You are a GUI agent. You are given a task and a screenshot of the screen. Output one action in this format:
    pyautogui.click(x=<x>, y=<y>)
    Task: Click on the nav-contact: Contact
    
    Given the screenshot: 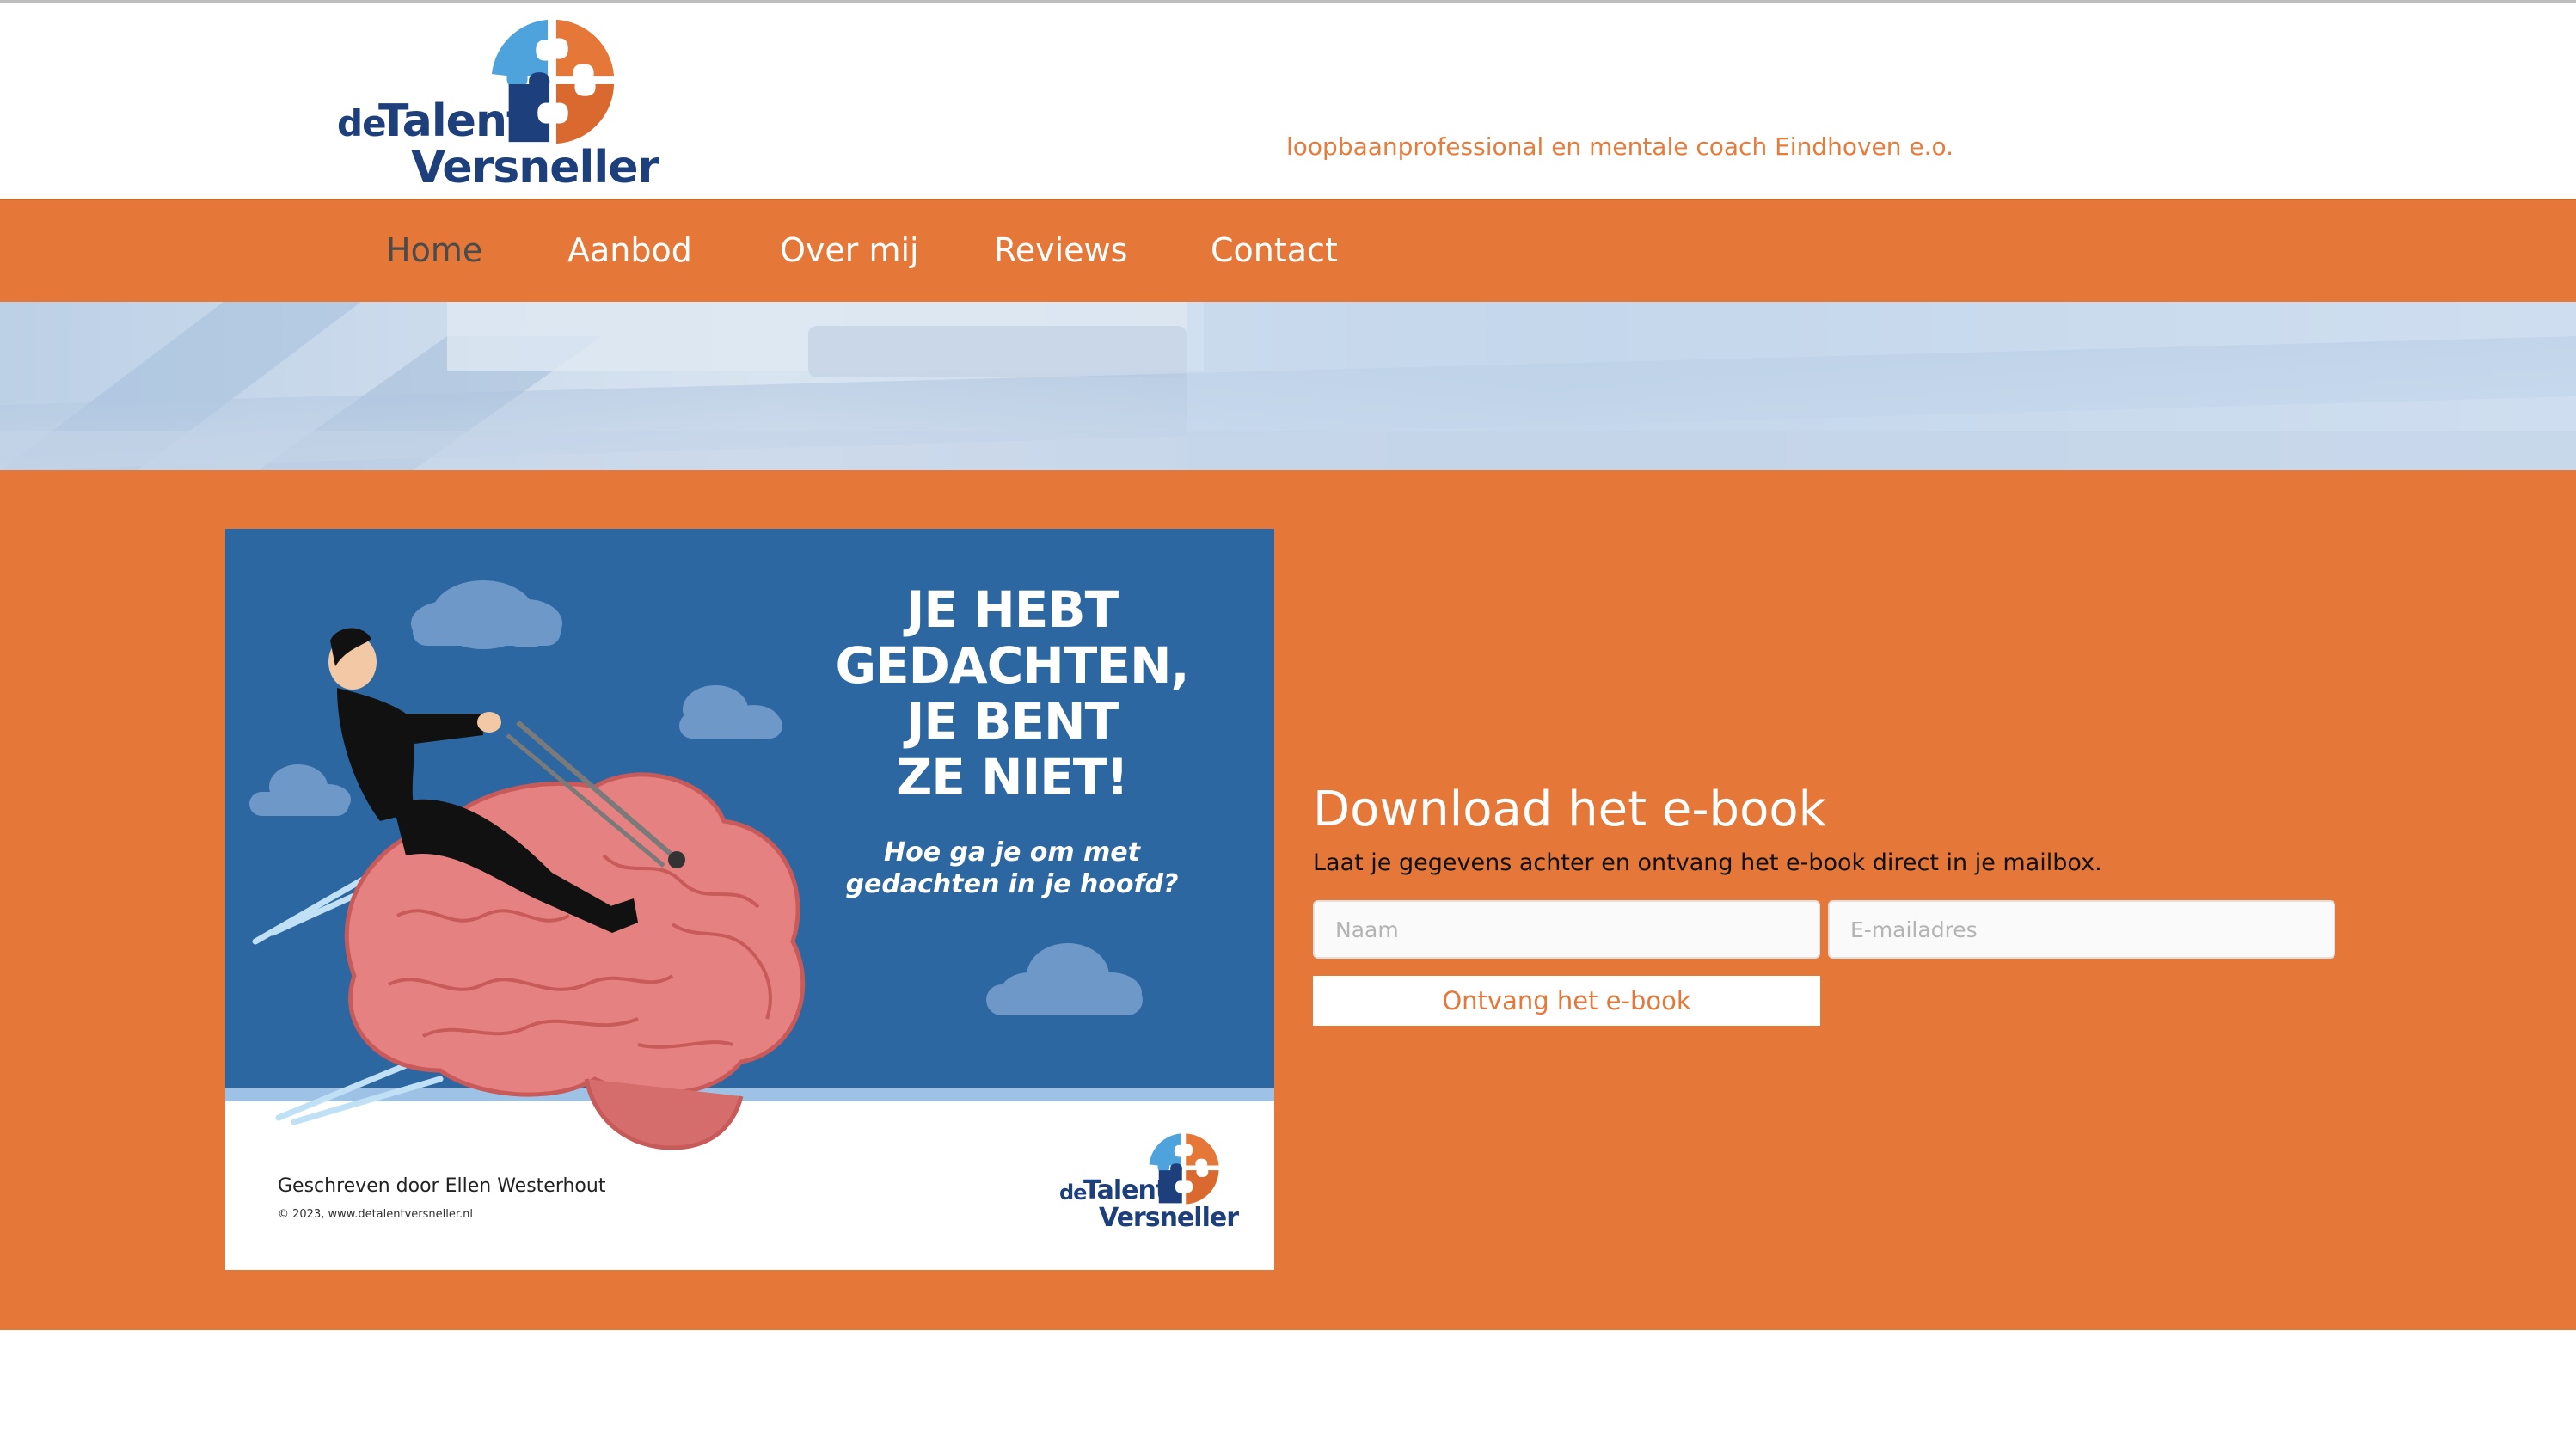 What is the action you would take?
    pyautogui.click(x=1274, y=250)
    